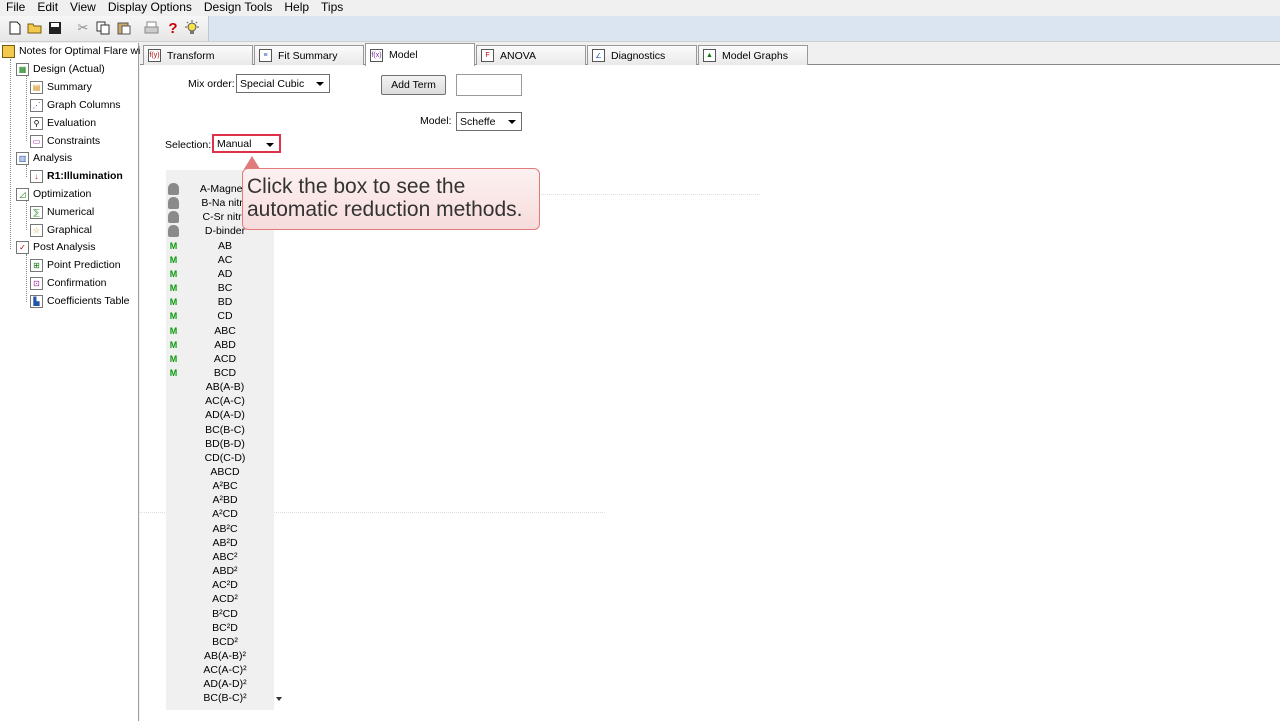 Image resolution: width=1280 pixels, height=721 pixels. Describe the element at coordinates (220, 359) in the screenshot. I see `term-row: M ACD` at that location.